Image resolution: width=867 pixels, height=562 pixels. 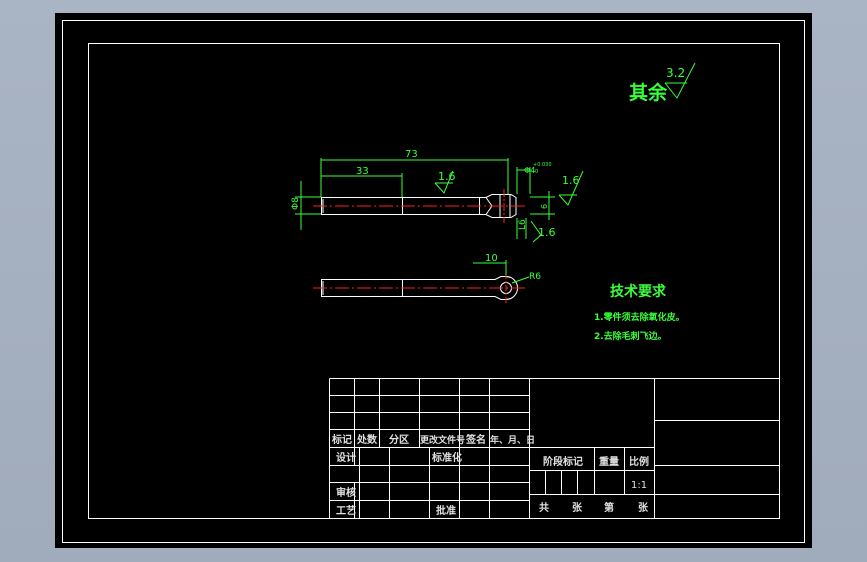 I want to click on roughness-lower-value: 1.6, so click(x=547, y=232).